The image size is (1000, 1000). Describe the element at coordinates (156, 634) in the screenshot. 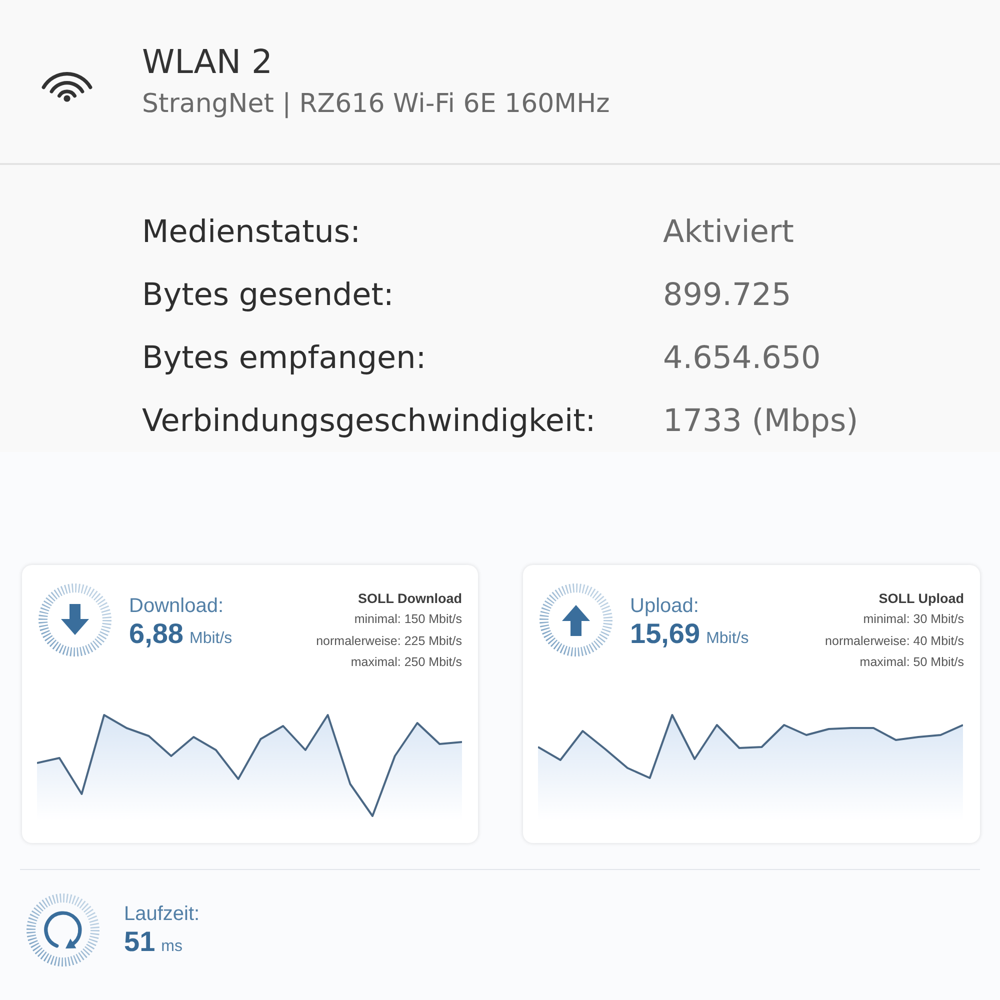

I see `speed-value: 6,88` at that location.